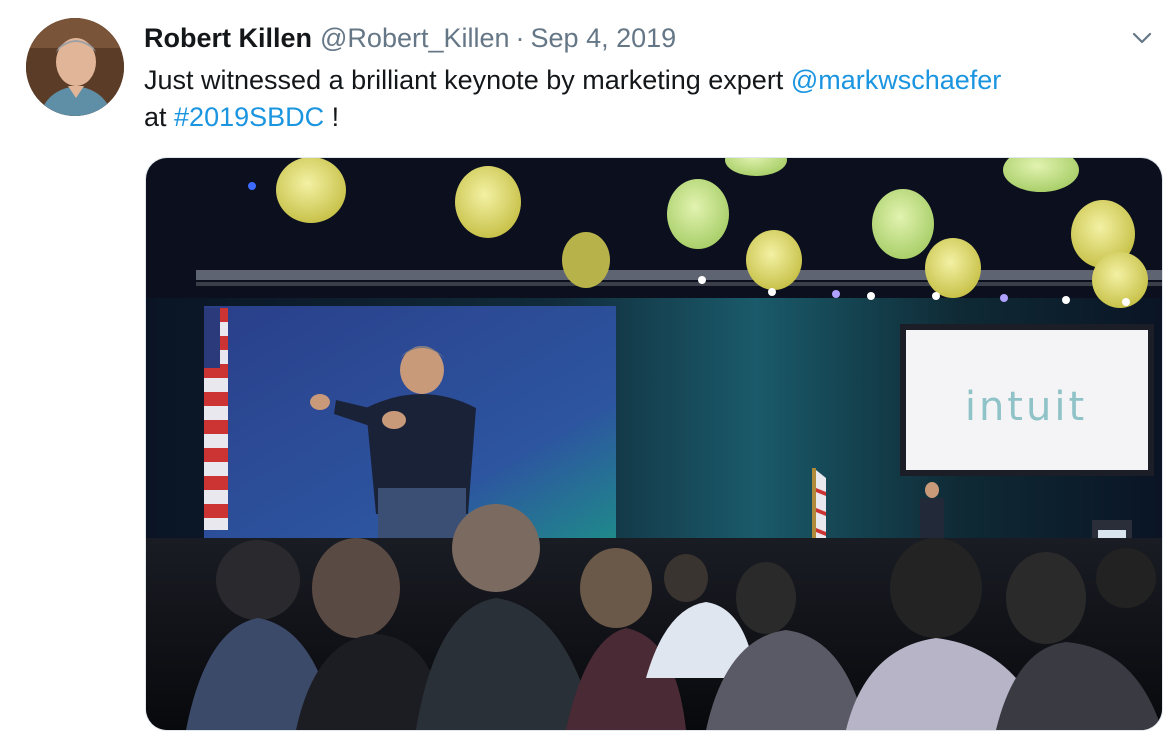 This screenshot has width=1174, height=748. I want to click on avatar-photo, so click(75, 67).